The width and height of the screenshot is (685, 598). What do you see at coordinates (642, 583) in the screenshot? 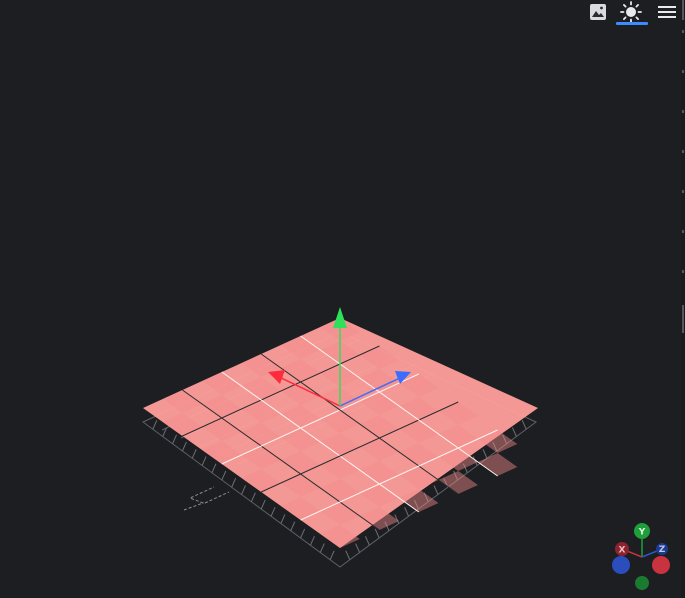
I see `gizmo-neg-y` at bounding box center [642, 583].